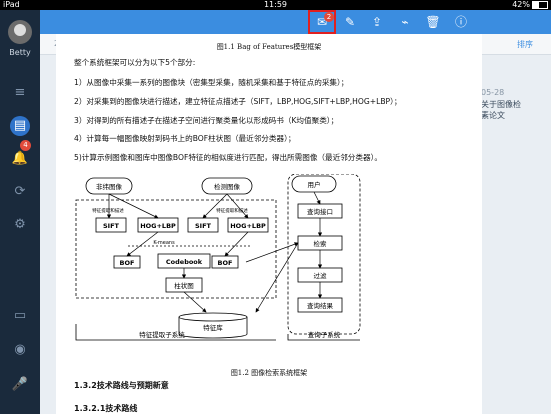 The image size is (551, 414). What do you see at coordinates (20, 159) in the screenshot?
I see `notifications-icon: 🔔` at bounding box center [20, 159].